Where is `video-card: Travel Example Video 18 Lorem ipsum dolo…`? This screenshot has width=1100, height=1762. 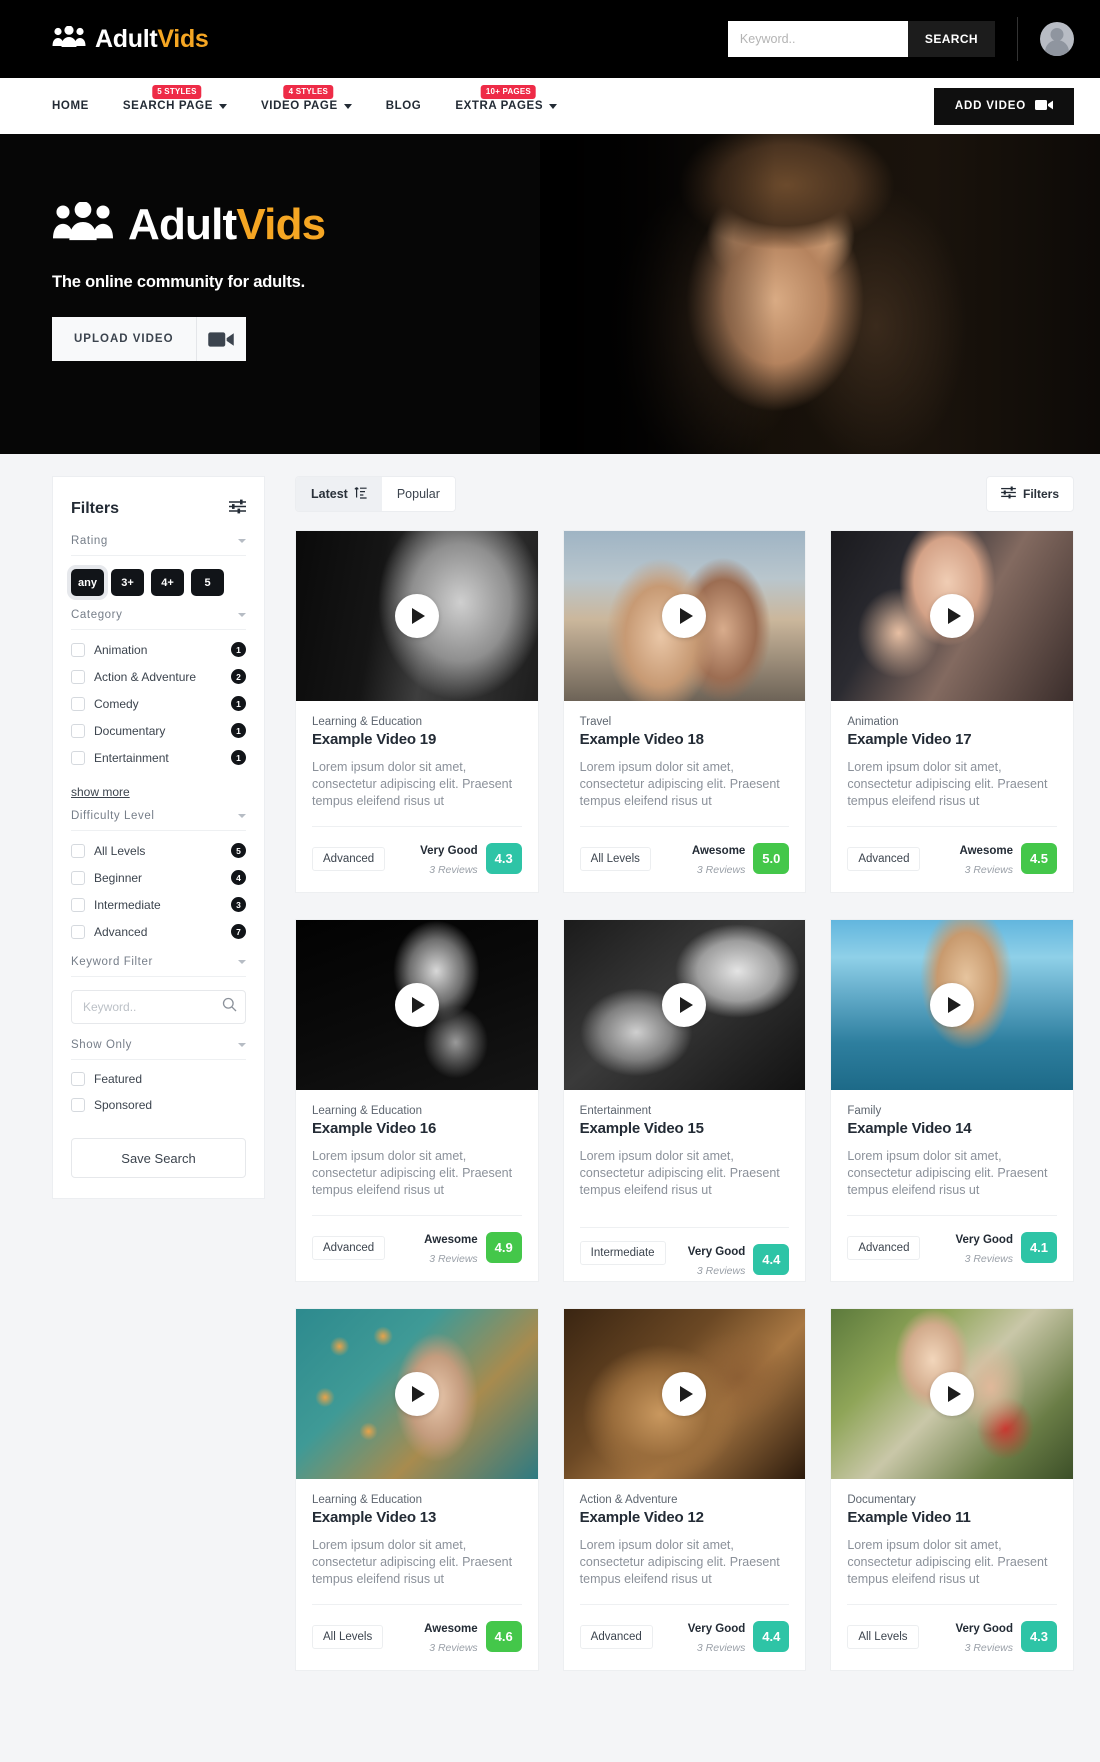 video-card: Travel Example Video 18 Lorem ipsum dolo… is located at coordinates (684, 711).